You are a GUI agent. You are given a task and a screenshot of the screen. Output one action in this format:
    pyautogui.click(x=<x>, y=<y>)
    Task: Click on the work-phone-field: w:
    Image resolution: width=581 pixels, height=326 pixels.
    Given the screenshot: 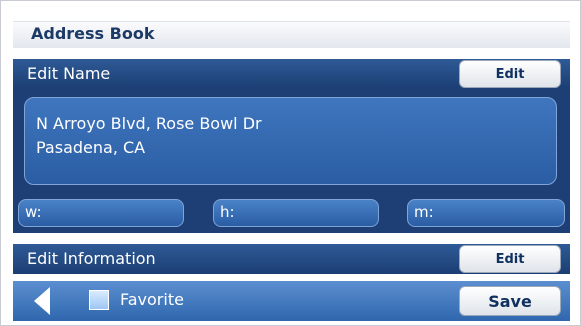 What is the action you would take?
    pyautogui.click(x=101, y=213)
    